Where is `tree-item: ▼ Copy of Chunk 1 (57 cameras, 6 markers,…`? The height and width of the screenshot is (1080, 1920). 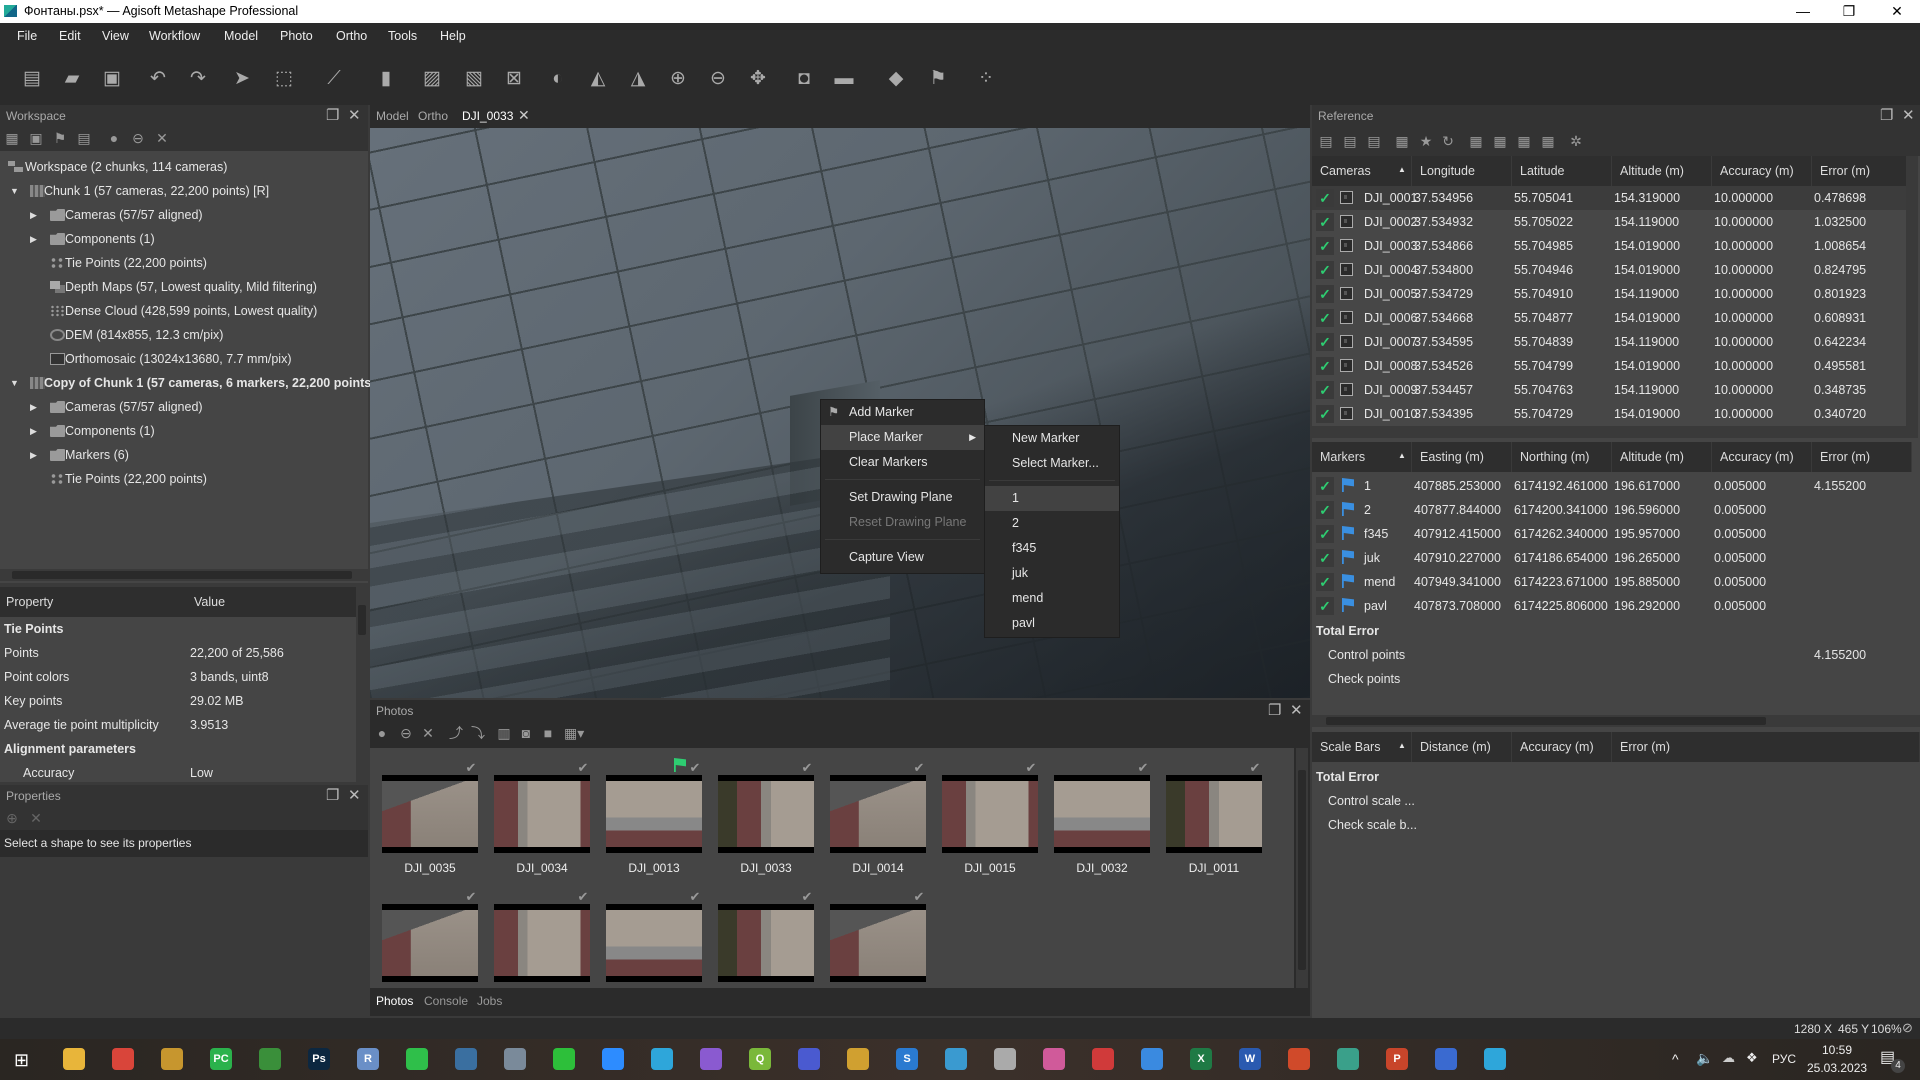 tree-item: ▼ Copy of Chunk 1 (57 cameras, 6 markers,… is located at coordinates (198, 383).